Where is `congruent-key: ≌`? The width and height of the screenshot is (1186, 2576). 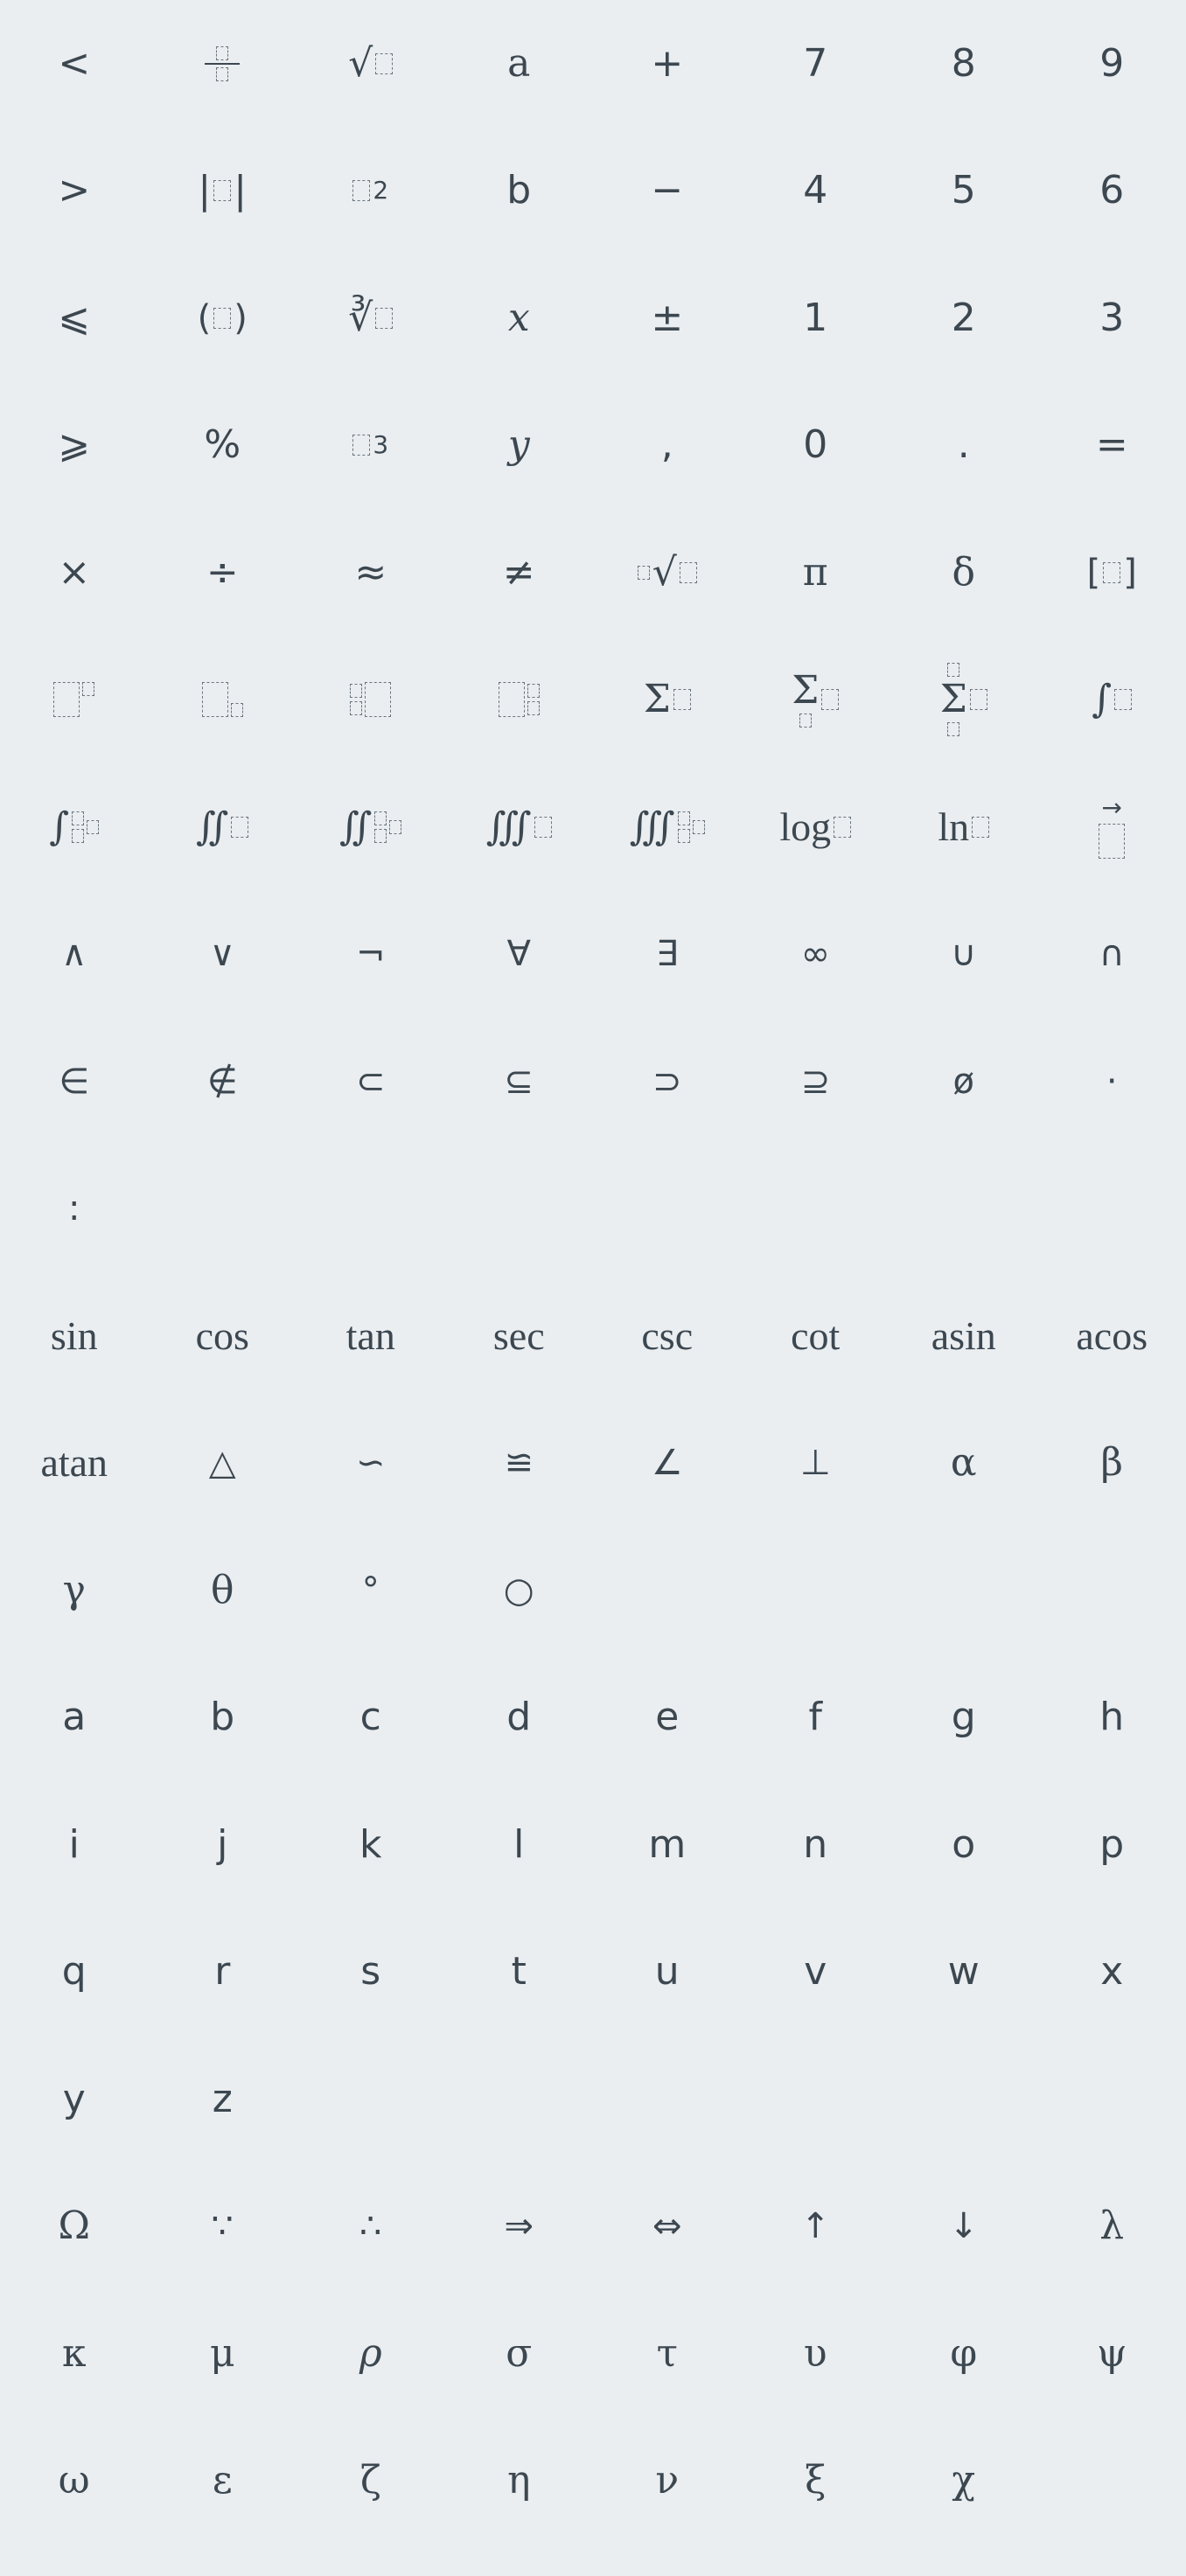
congruent-key: ≌ is located at coordinates (519, 1464).